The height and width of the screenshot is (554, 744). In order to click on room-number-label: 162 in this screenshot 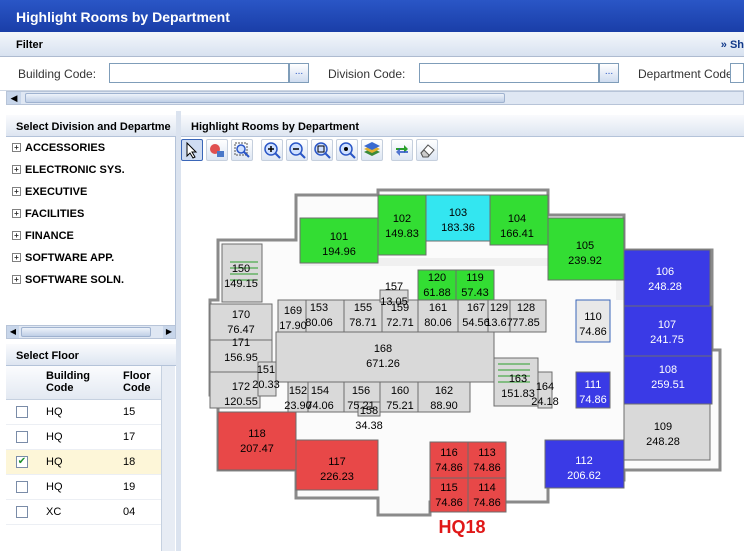, I will do `click(444, 391)`.